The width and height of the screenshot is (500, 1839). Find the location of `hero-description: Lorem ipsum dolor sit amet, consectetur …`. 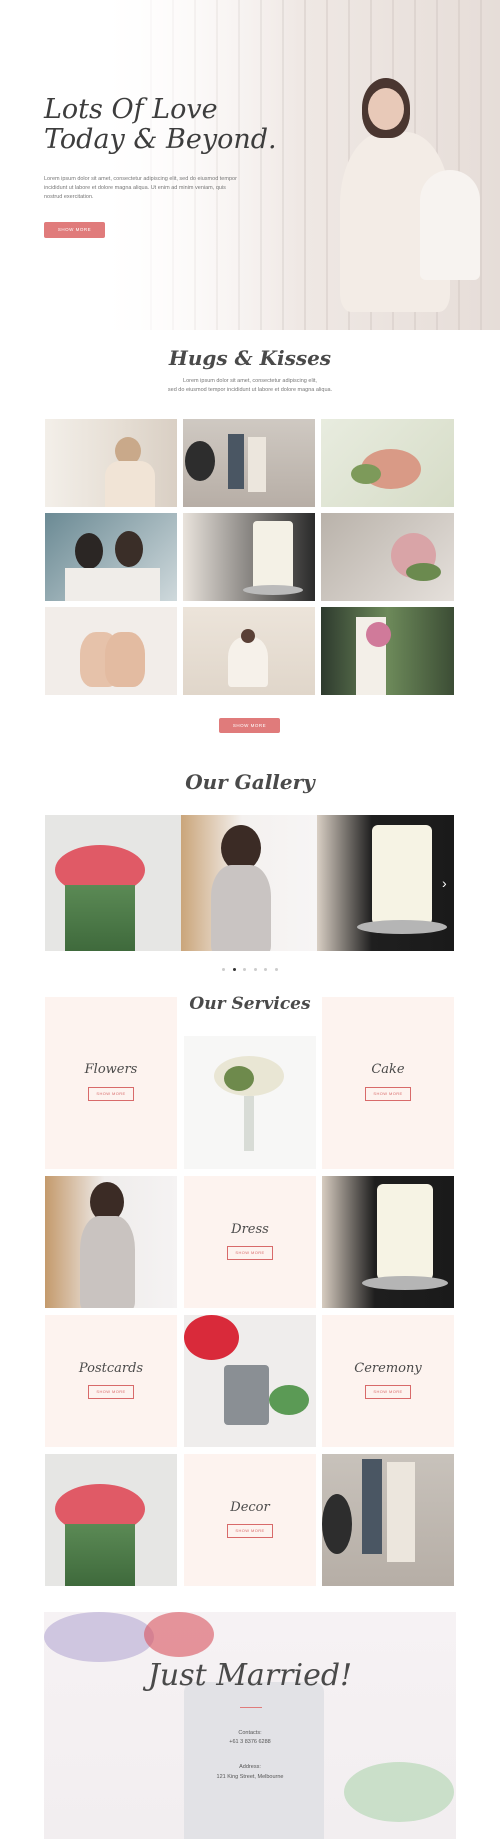

hero-description: Lorem ipsum dolor sit amet, consectetur … is located at coordinates (140, 188).